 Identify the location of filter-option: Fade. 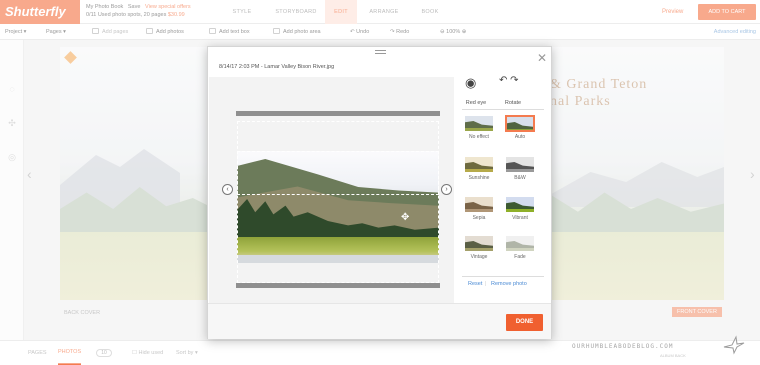
(520, 247).